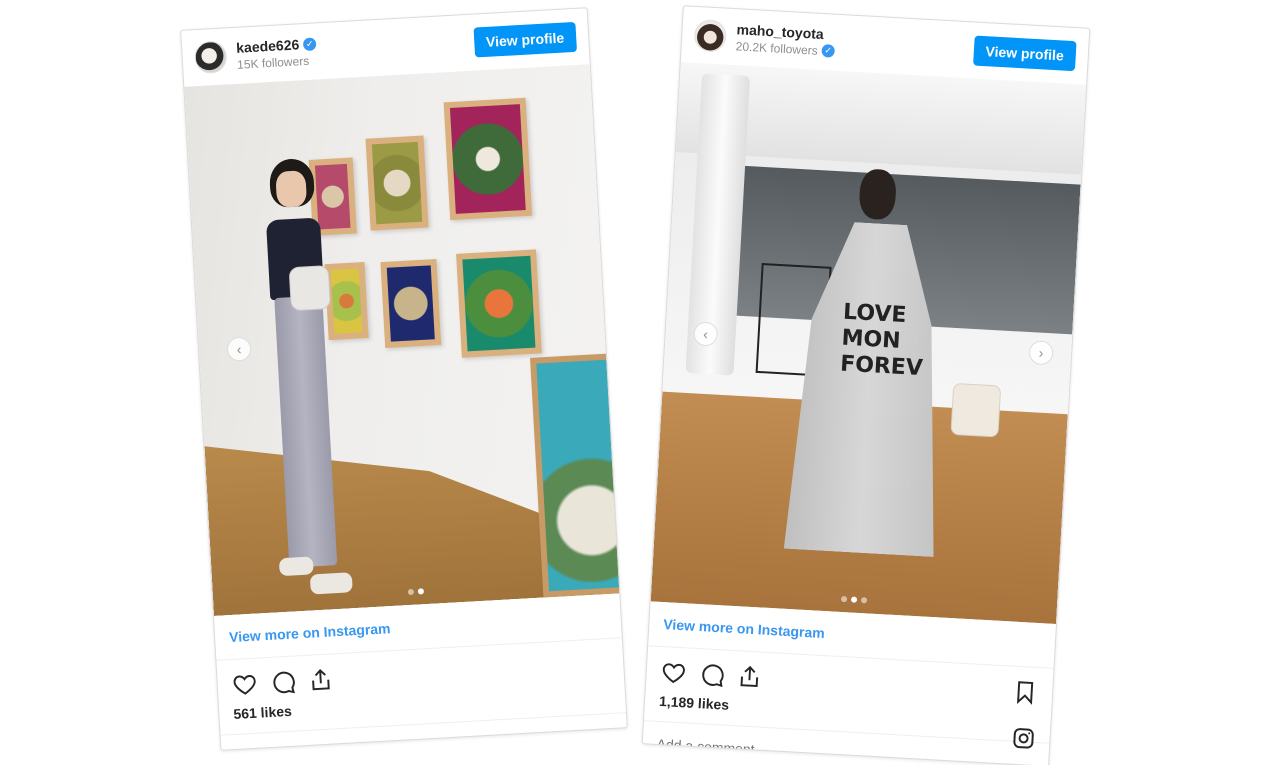  I want to click on account-info: maho_toyota 20.2K followers ✓, so click(785, 39).